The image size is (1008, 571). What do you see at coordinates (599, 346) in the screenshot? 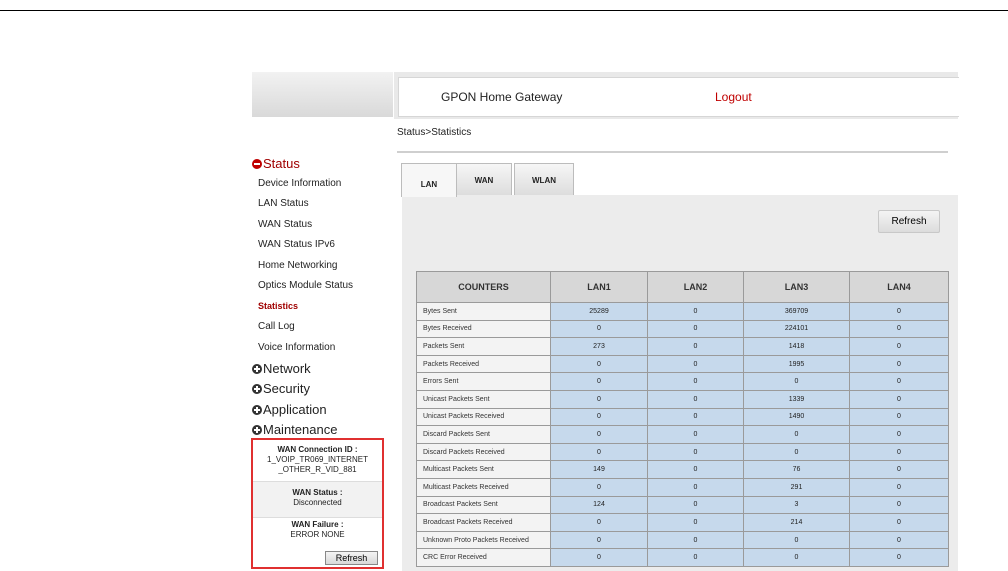
I see `counter-value: 273` at bounding box center [599, 346].